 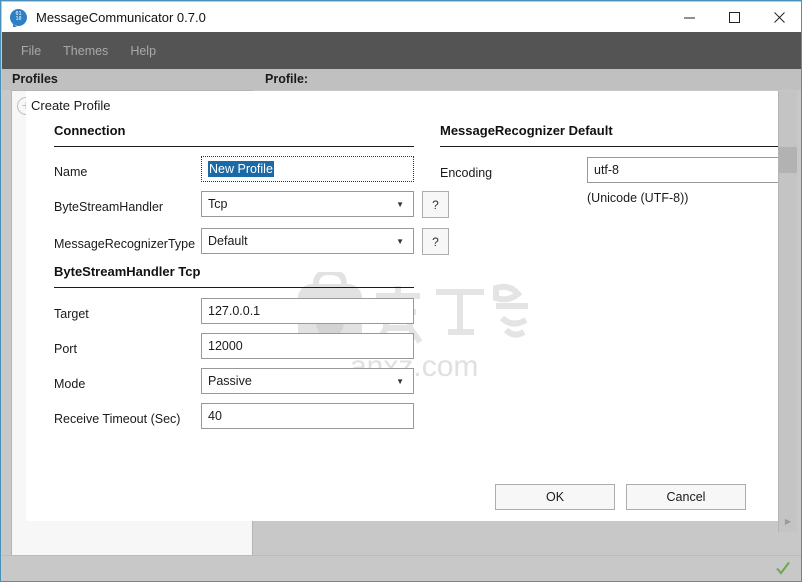 What do you see at coordinates (689, 17) in the screenshot?
I see `minimize-icon` at bounding box center [689, 17].